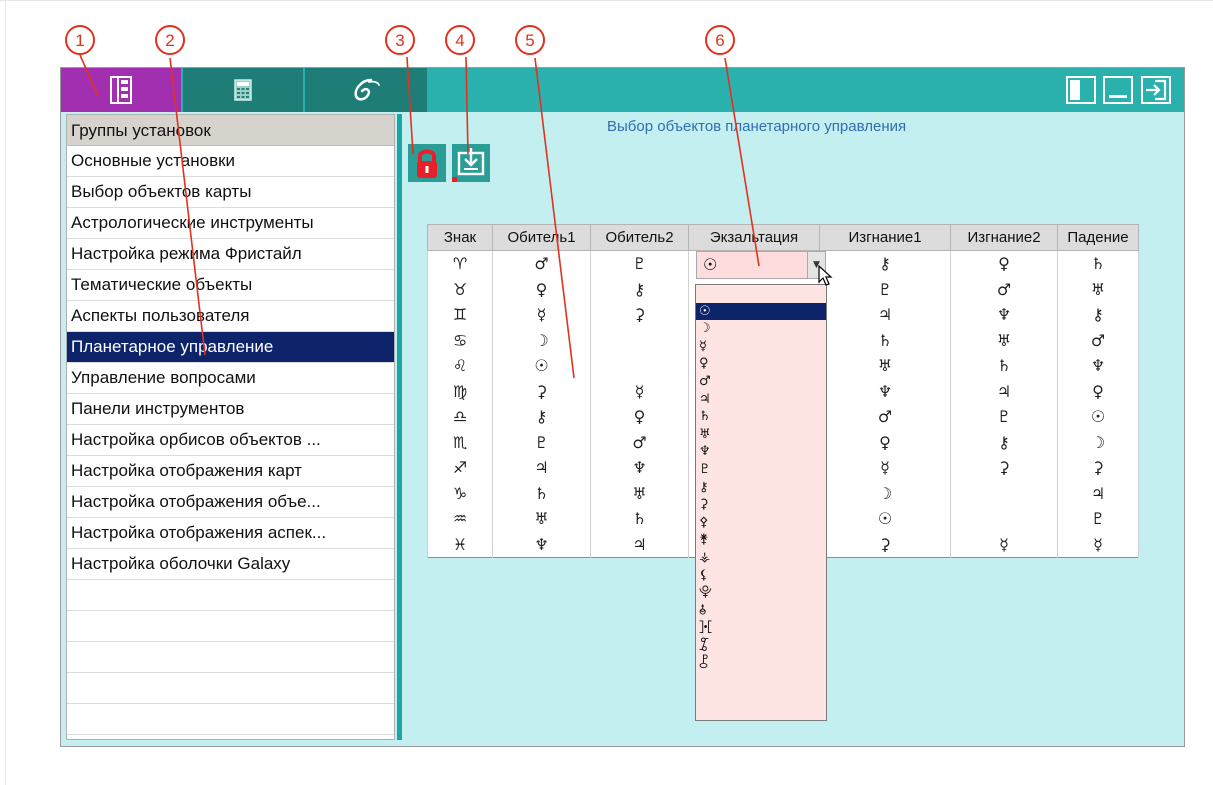 The image size is (1213, 785). I want to click on callout-number: 3, so click(399, 40).